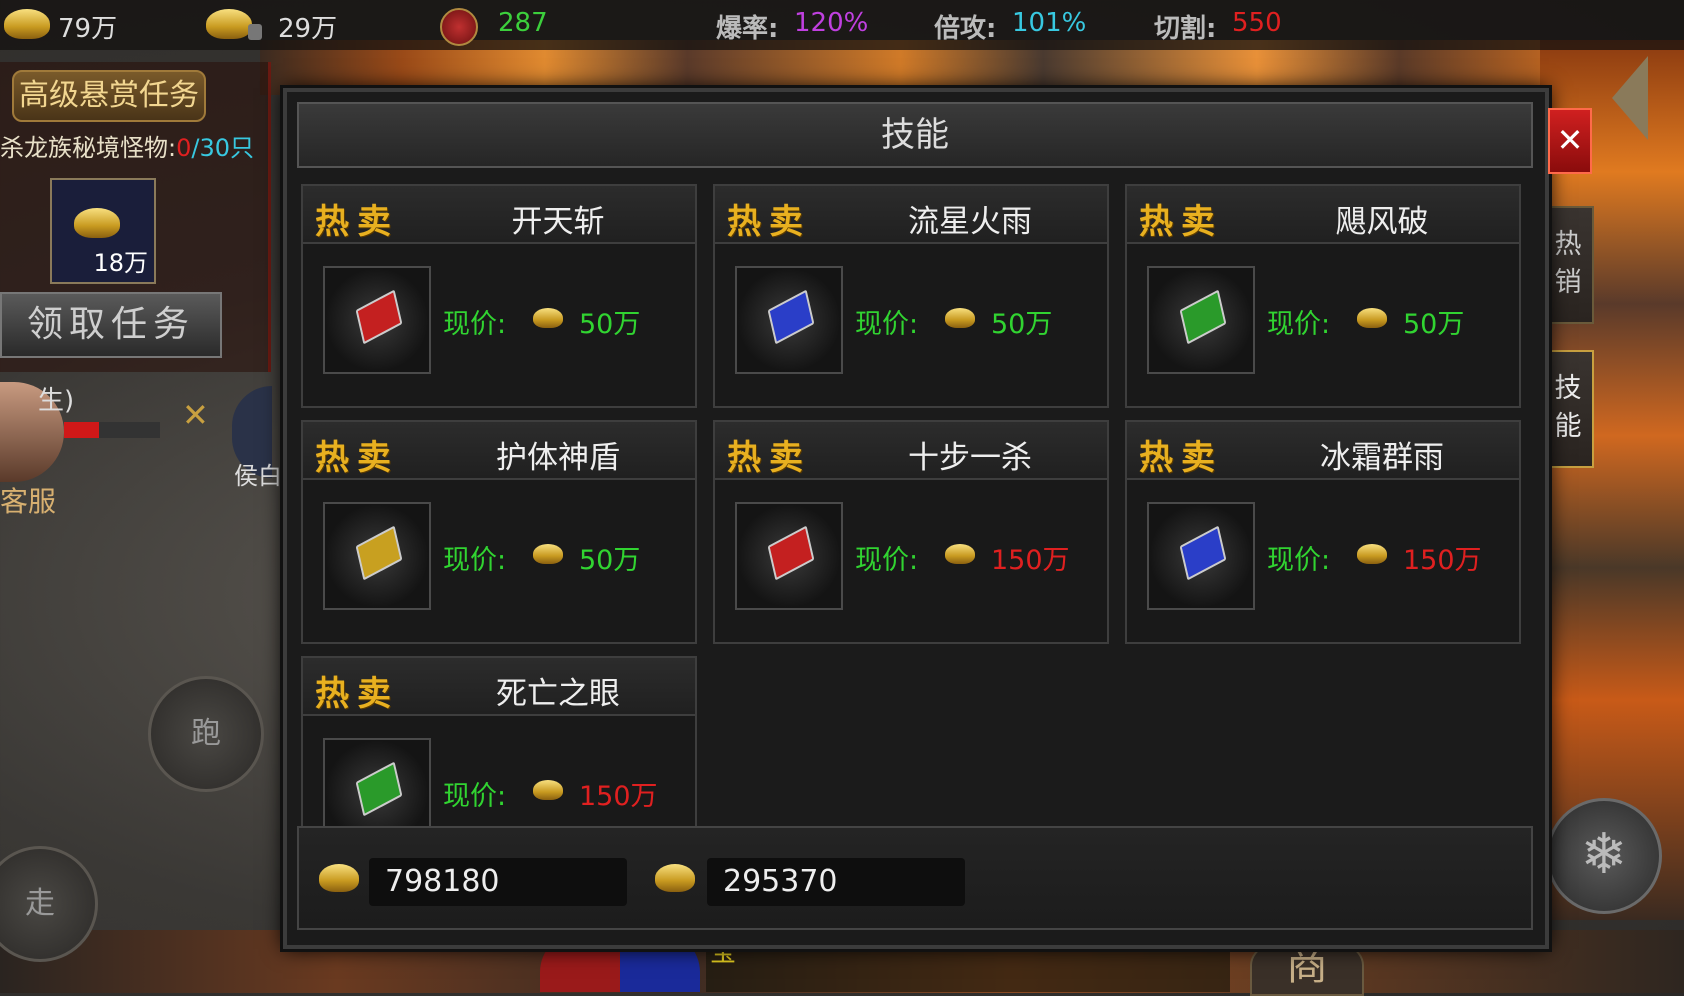  Describe the element at coordinates (88, 148) in the screenshot. I see `bounty-task-prefix: 杀龙族秘境怪物:` at that location.